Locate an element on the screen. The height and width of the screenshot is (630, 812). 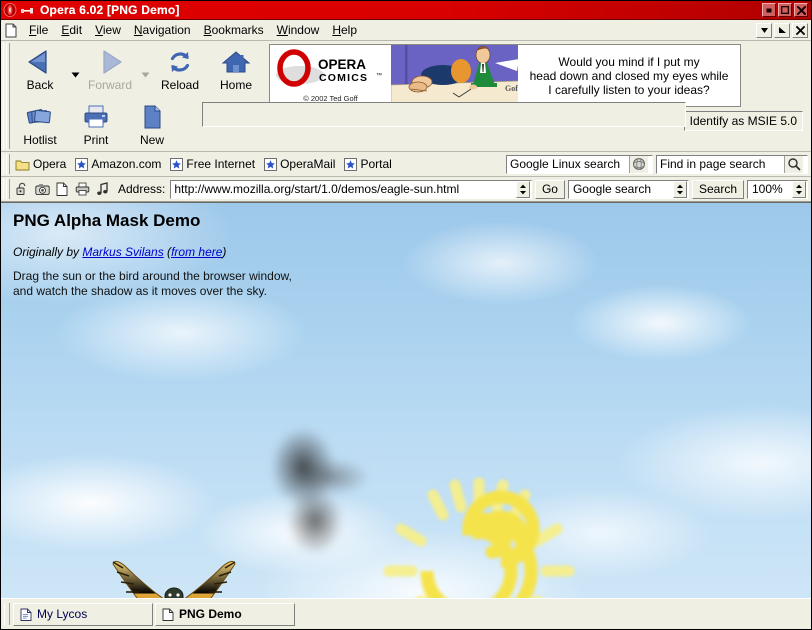
bookmark-item-amazon: Amazon.com is located at coordinates (119, 164).